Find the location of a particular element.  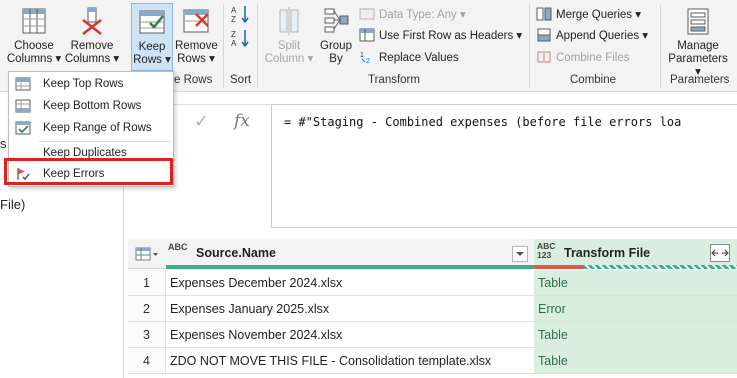

split-column-label-2: Column ▾ is located at coordinates (289, 59).